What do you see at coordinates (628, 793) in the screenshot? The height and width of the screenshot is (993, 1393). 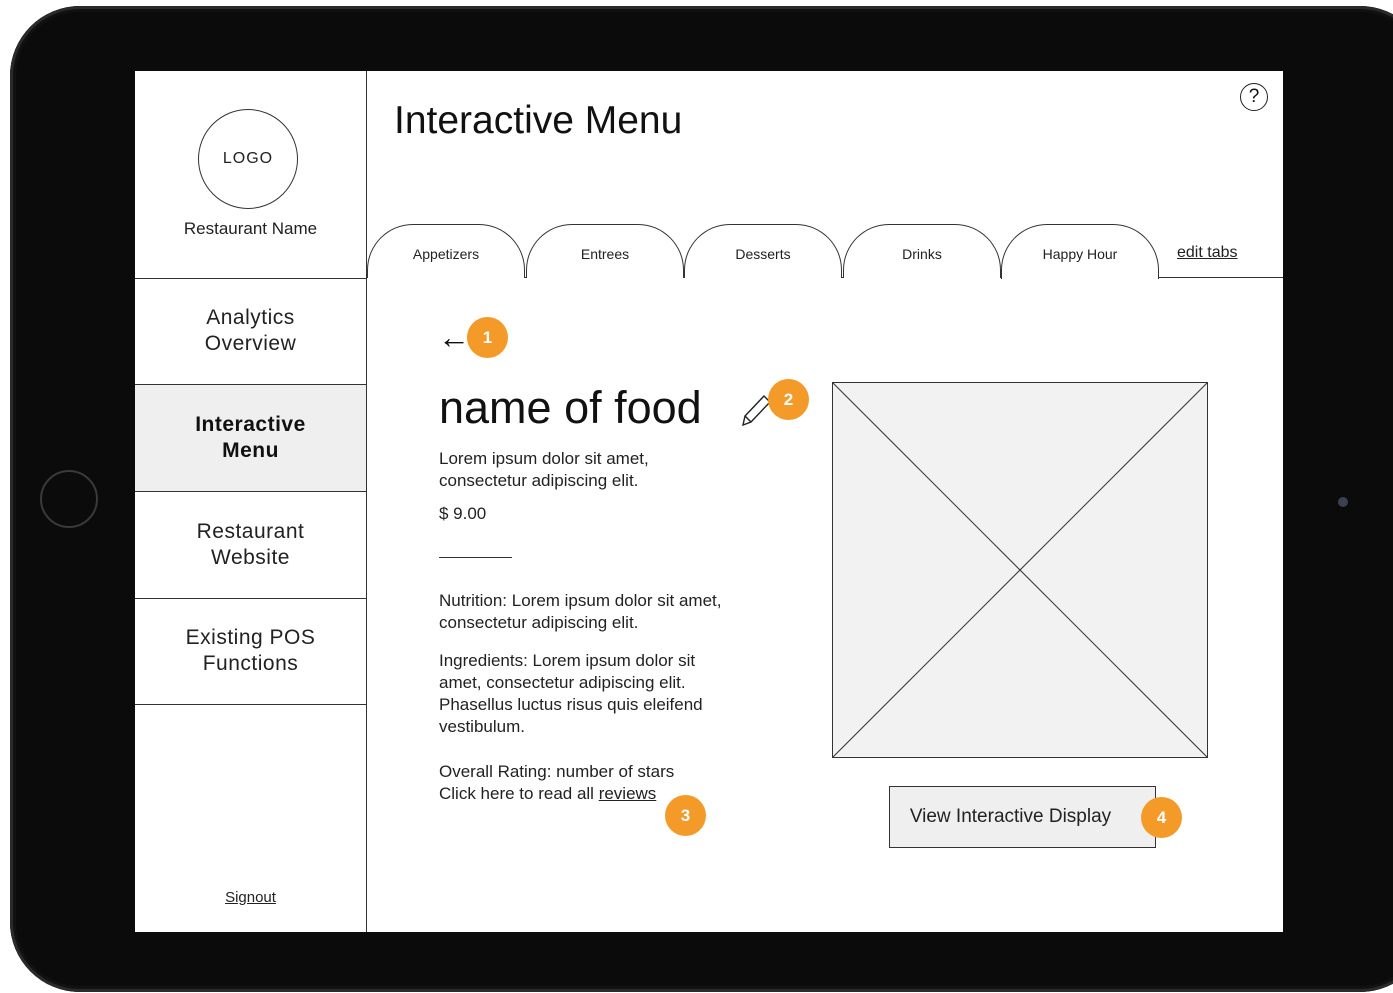 I see `reviews-link: reviews` at bounding box center [628, 793].